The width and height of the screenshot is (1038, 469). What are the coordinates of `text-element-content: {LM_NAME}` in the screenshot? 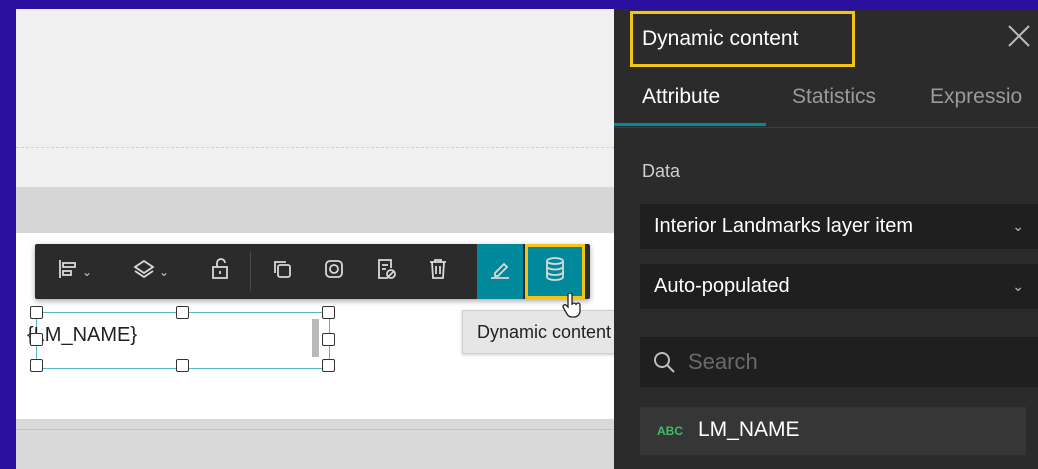 It's located at (82, 335).